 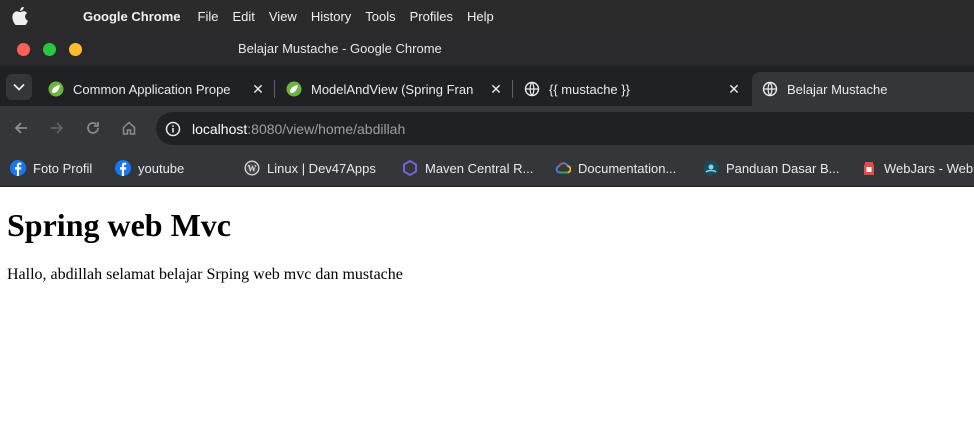 I want to click on bookmark-linux-dev47apps: W Linux | Dev47Apps, so click(x=310, y=168).